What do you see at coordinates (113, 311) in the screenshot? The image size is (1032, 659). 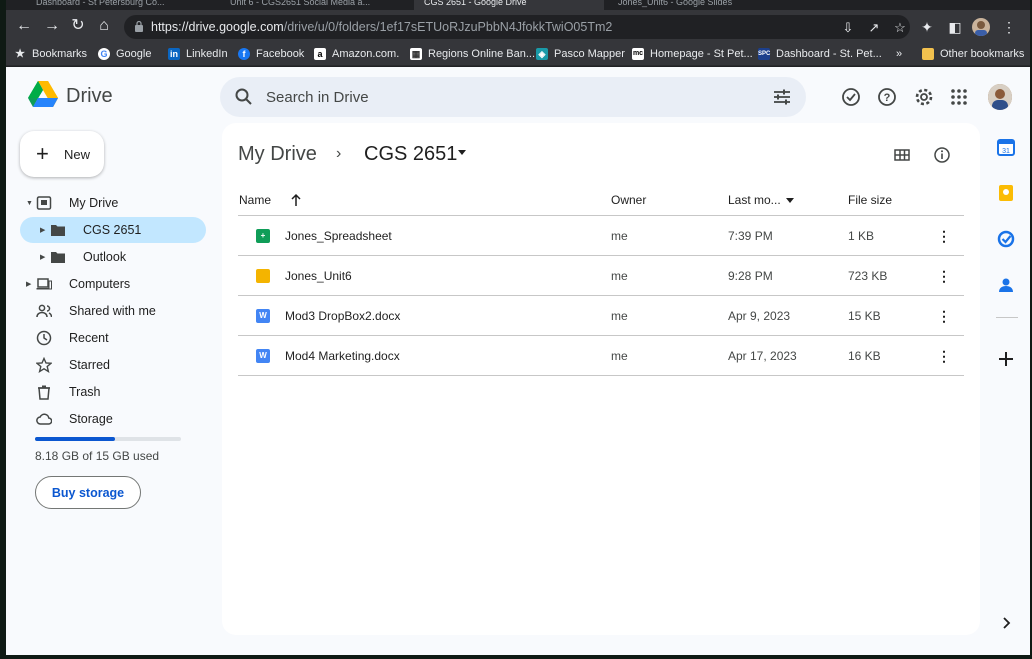 I see `sidebar-item-shared: Shared with me` at bounding box center [113, 311].